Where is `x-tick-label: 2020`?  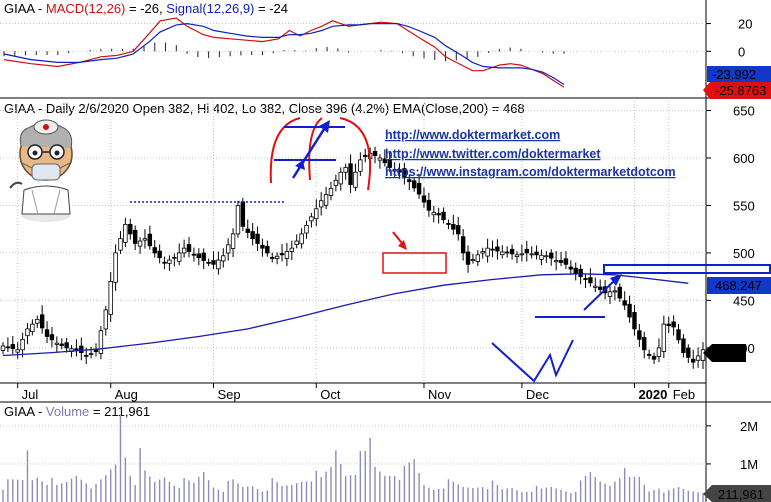 x-tick-label: 2020 is located at coordinates (652, 394).